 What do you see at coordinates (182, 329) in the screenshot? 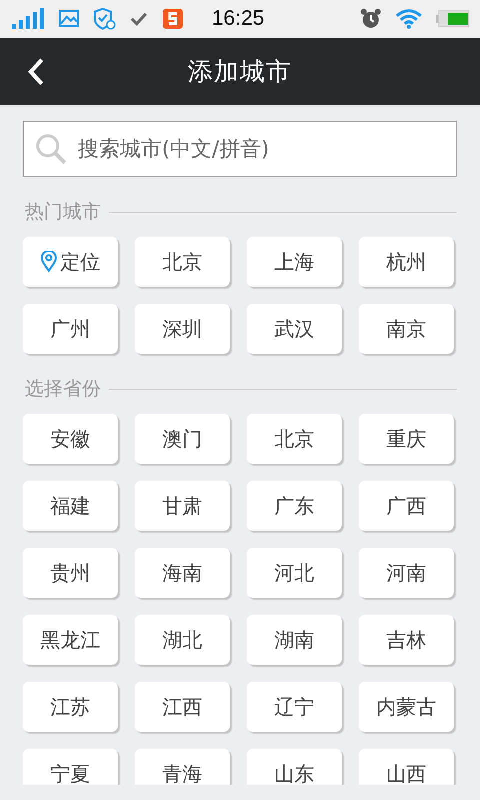
I see `city-button: 深圳` at bounding box center [182, 329].